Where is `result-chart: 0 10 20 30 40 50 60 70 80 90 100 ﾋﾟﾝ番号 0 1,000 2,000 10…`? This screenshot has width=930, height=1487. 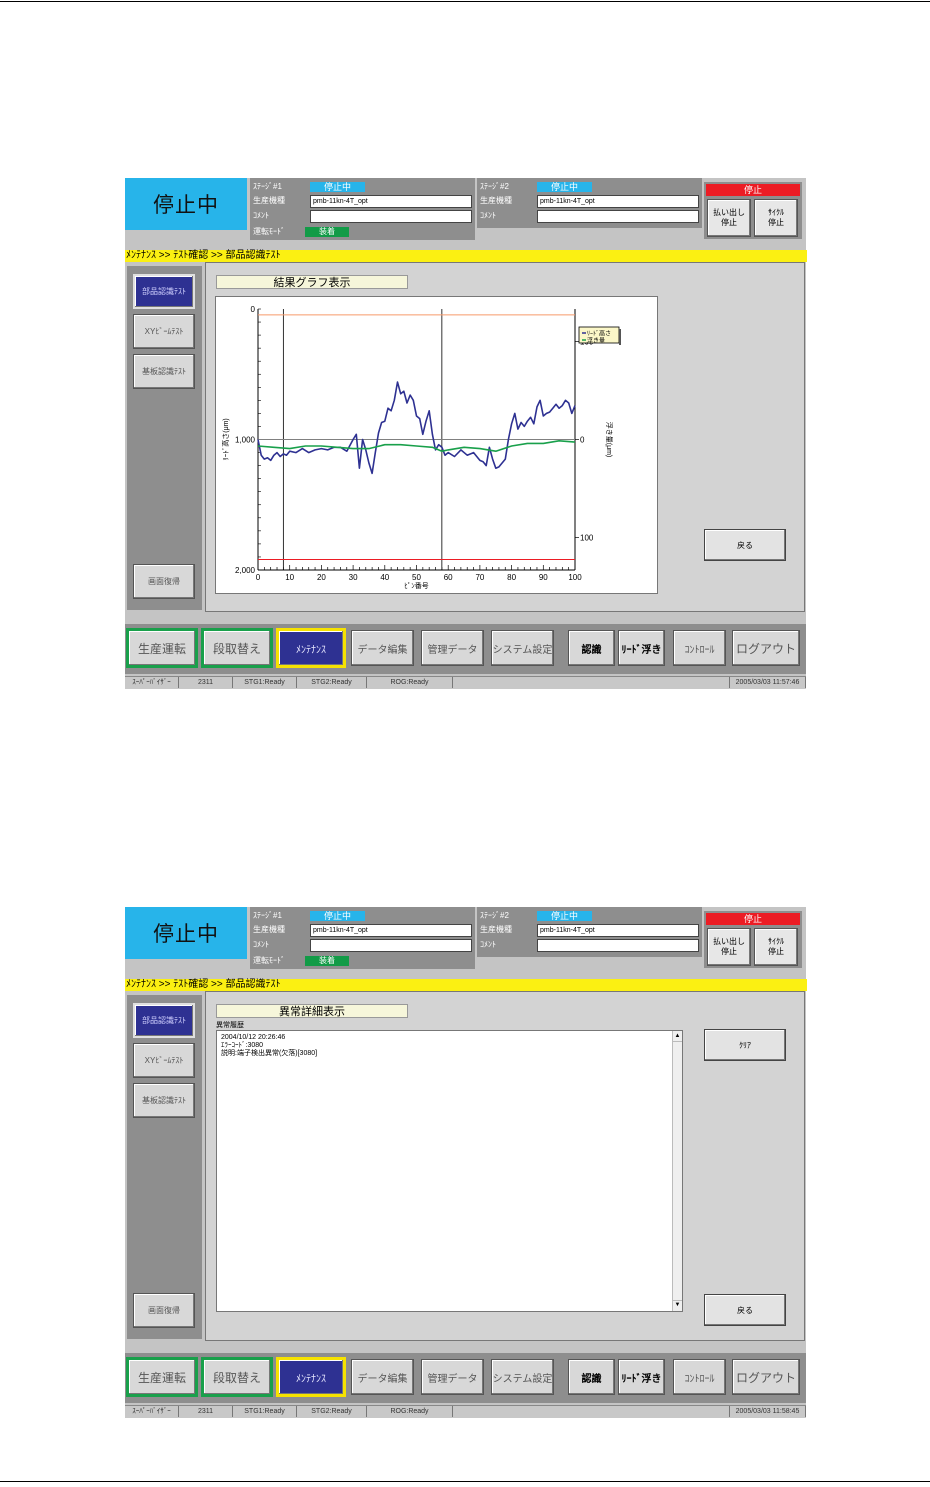
result-chart: 0 10 20 30 40 50 60 70 80 90 100 ﾋﾟﾝ番号 0 1,000 2,000 10… is located at coordinates (421, 447).